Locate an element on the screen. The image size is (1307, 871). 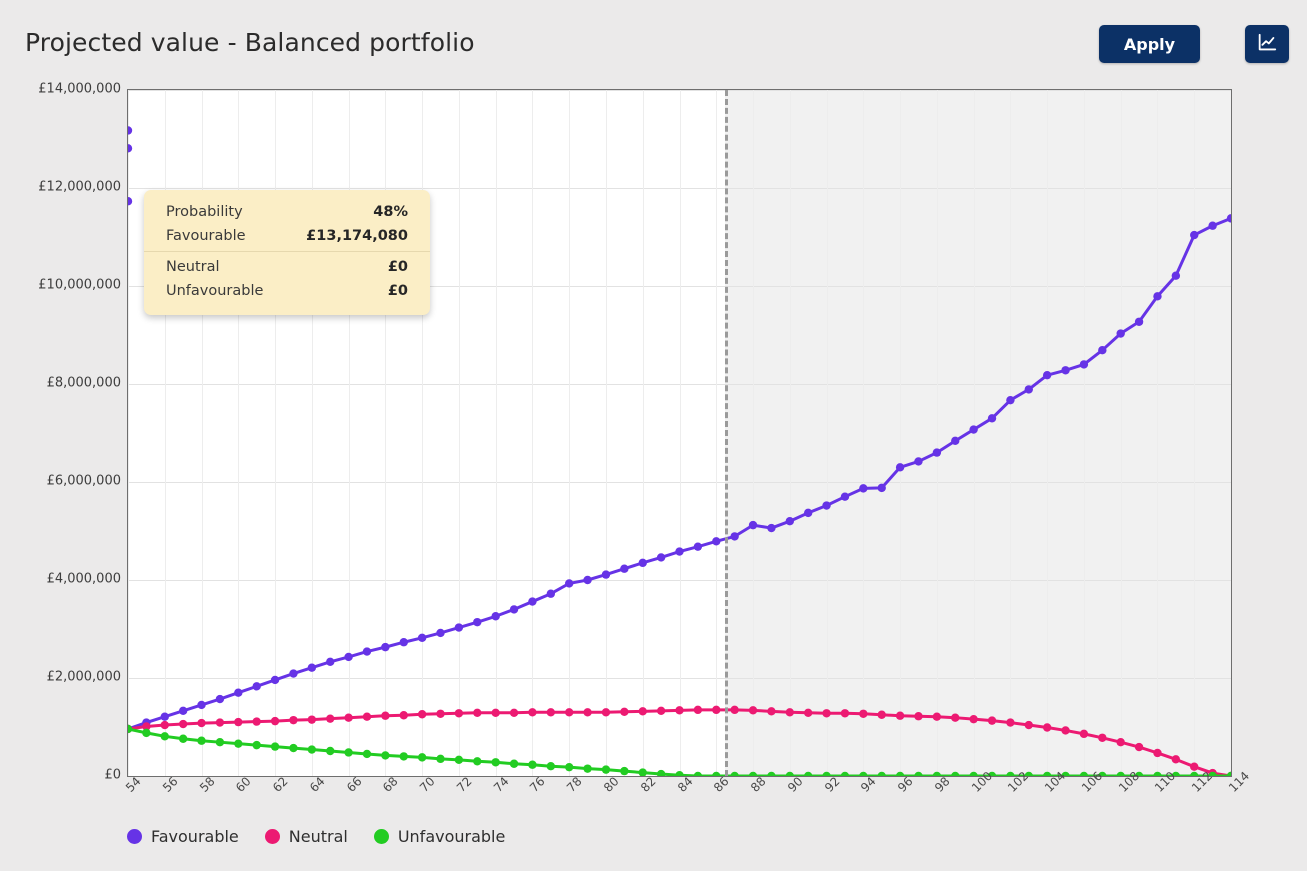
legend-item-neutral: Neutral is located at coordinates (306, 836).